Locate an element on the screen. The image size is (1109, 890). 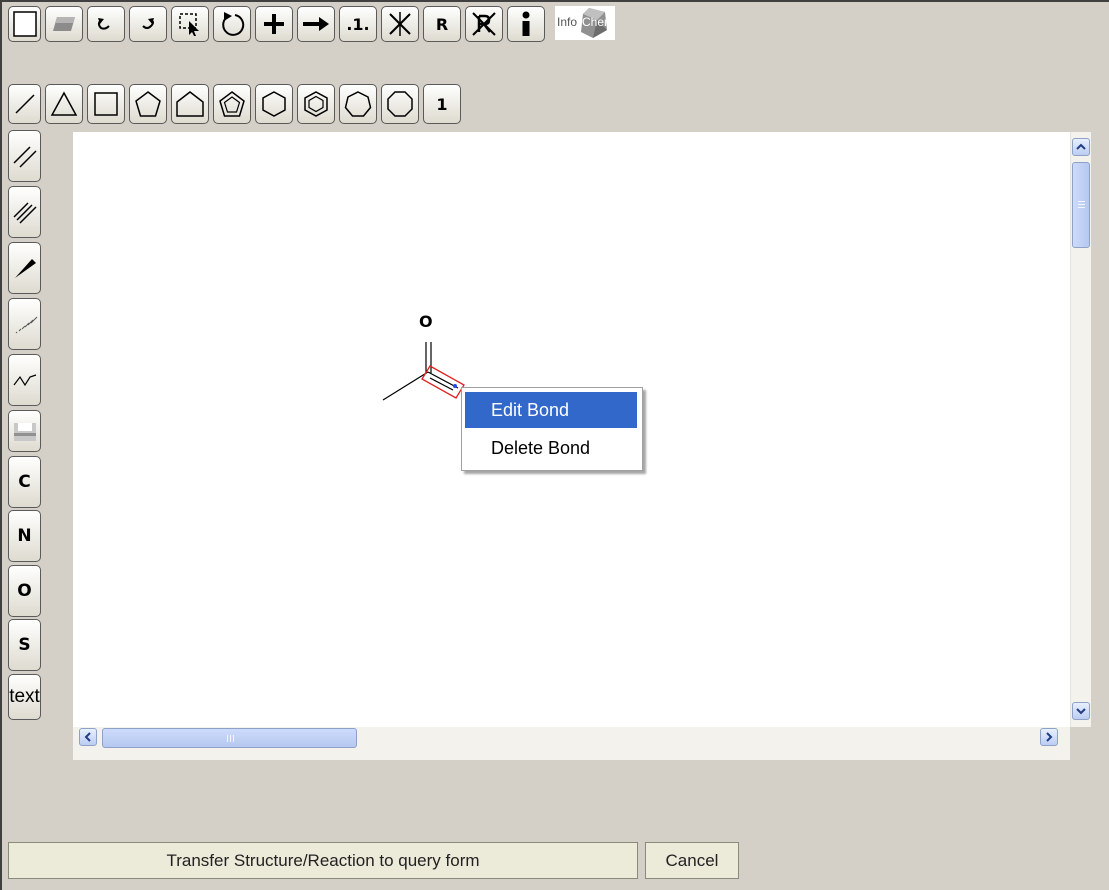
scroll-right-button is located at coordinates (1049, 737).